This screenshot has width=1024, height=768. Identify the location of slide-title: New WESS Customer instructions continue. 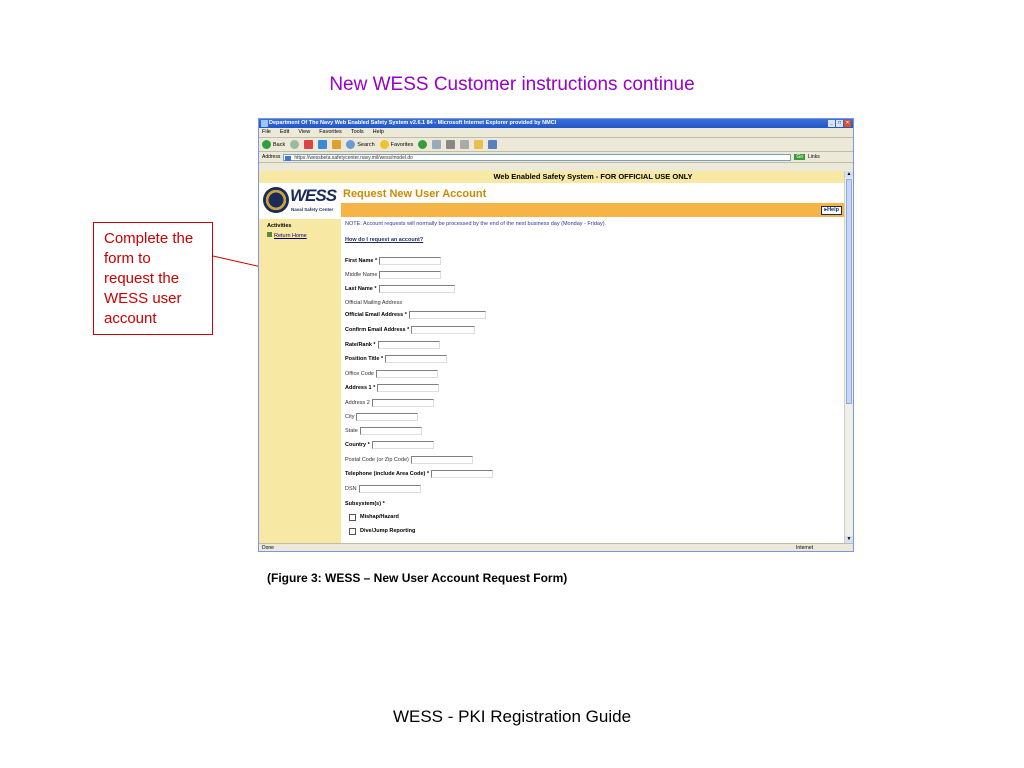
(512, 84).